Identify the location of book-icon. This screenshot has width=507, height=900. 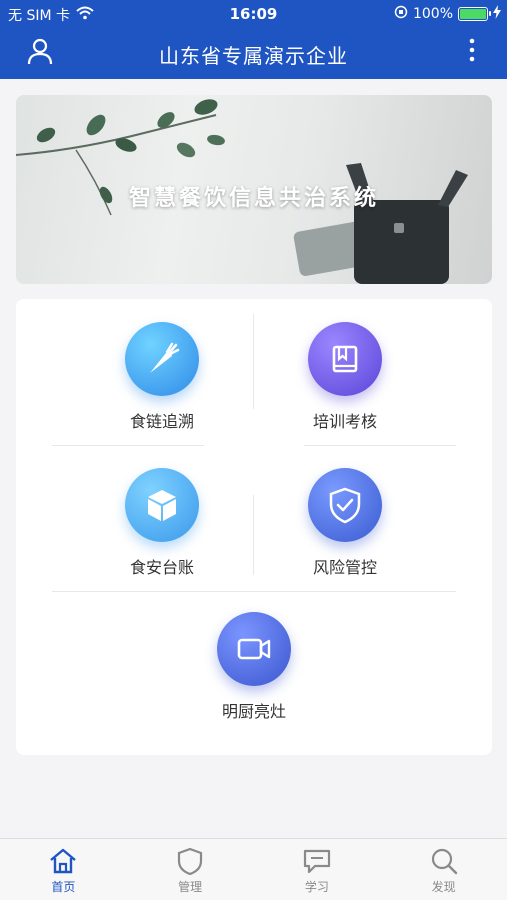
(345, 359).